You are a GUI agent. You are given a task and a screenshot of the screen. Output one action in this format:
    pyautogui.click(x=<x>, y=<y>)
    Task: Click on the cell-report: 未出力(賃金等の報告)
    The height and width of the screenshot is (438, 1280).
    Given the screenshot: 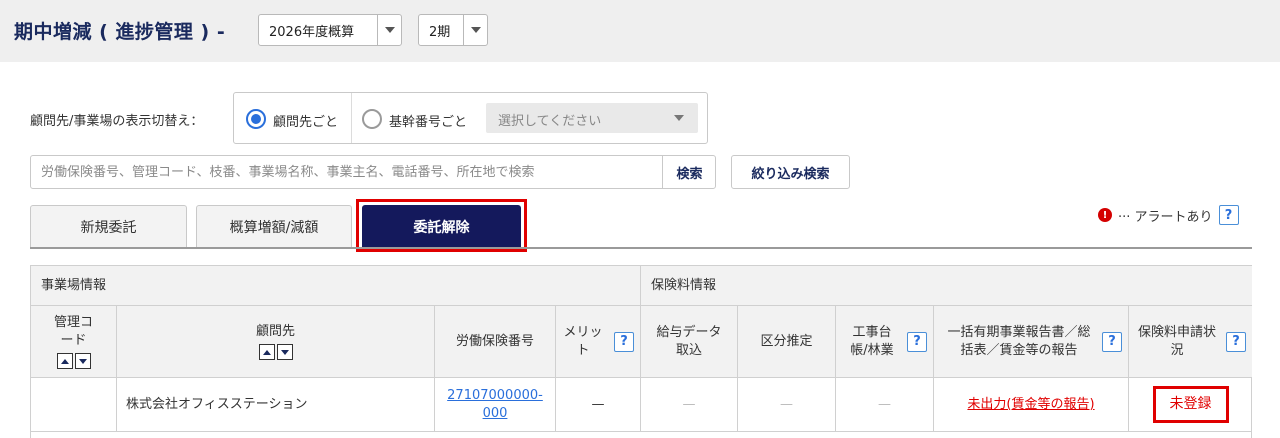 What is the action you would take?
    pyautogui.click(x=1031, y=405)
    